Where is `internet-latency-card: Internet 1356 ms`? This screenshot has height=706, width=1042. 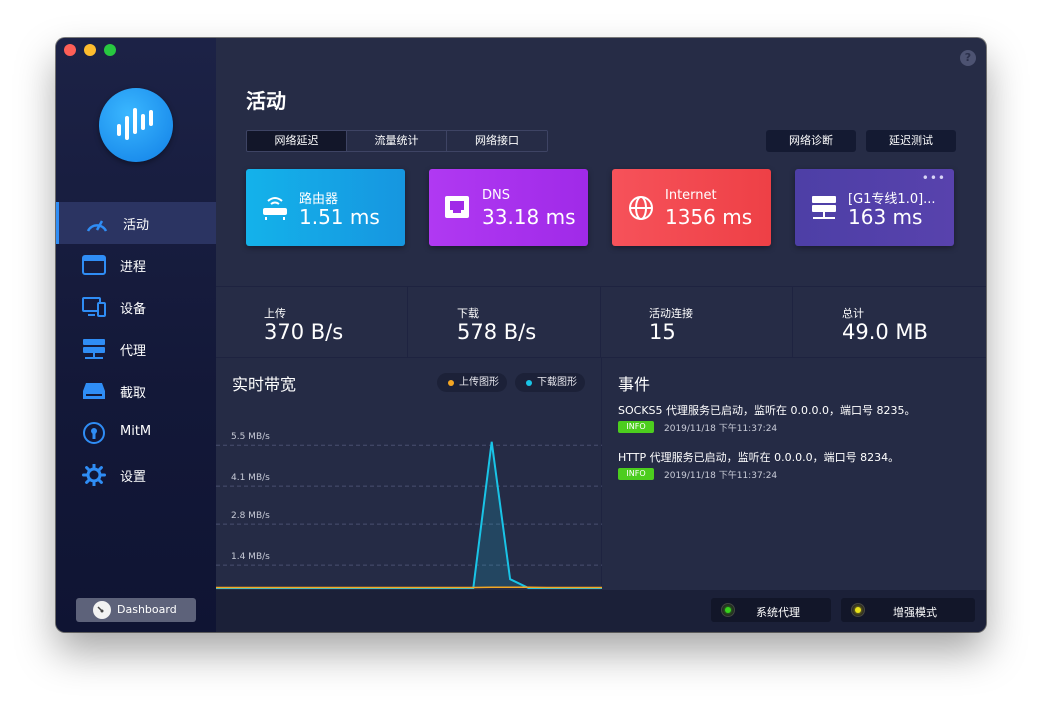
internet-latency-card: Internet 1356 ms is located at coordinates (691, 207).